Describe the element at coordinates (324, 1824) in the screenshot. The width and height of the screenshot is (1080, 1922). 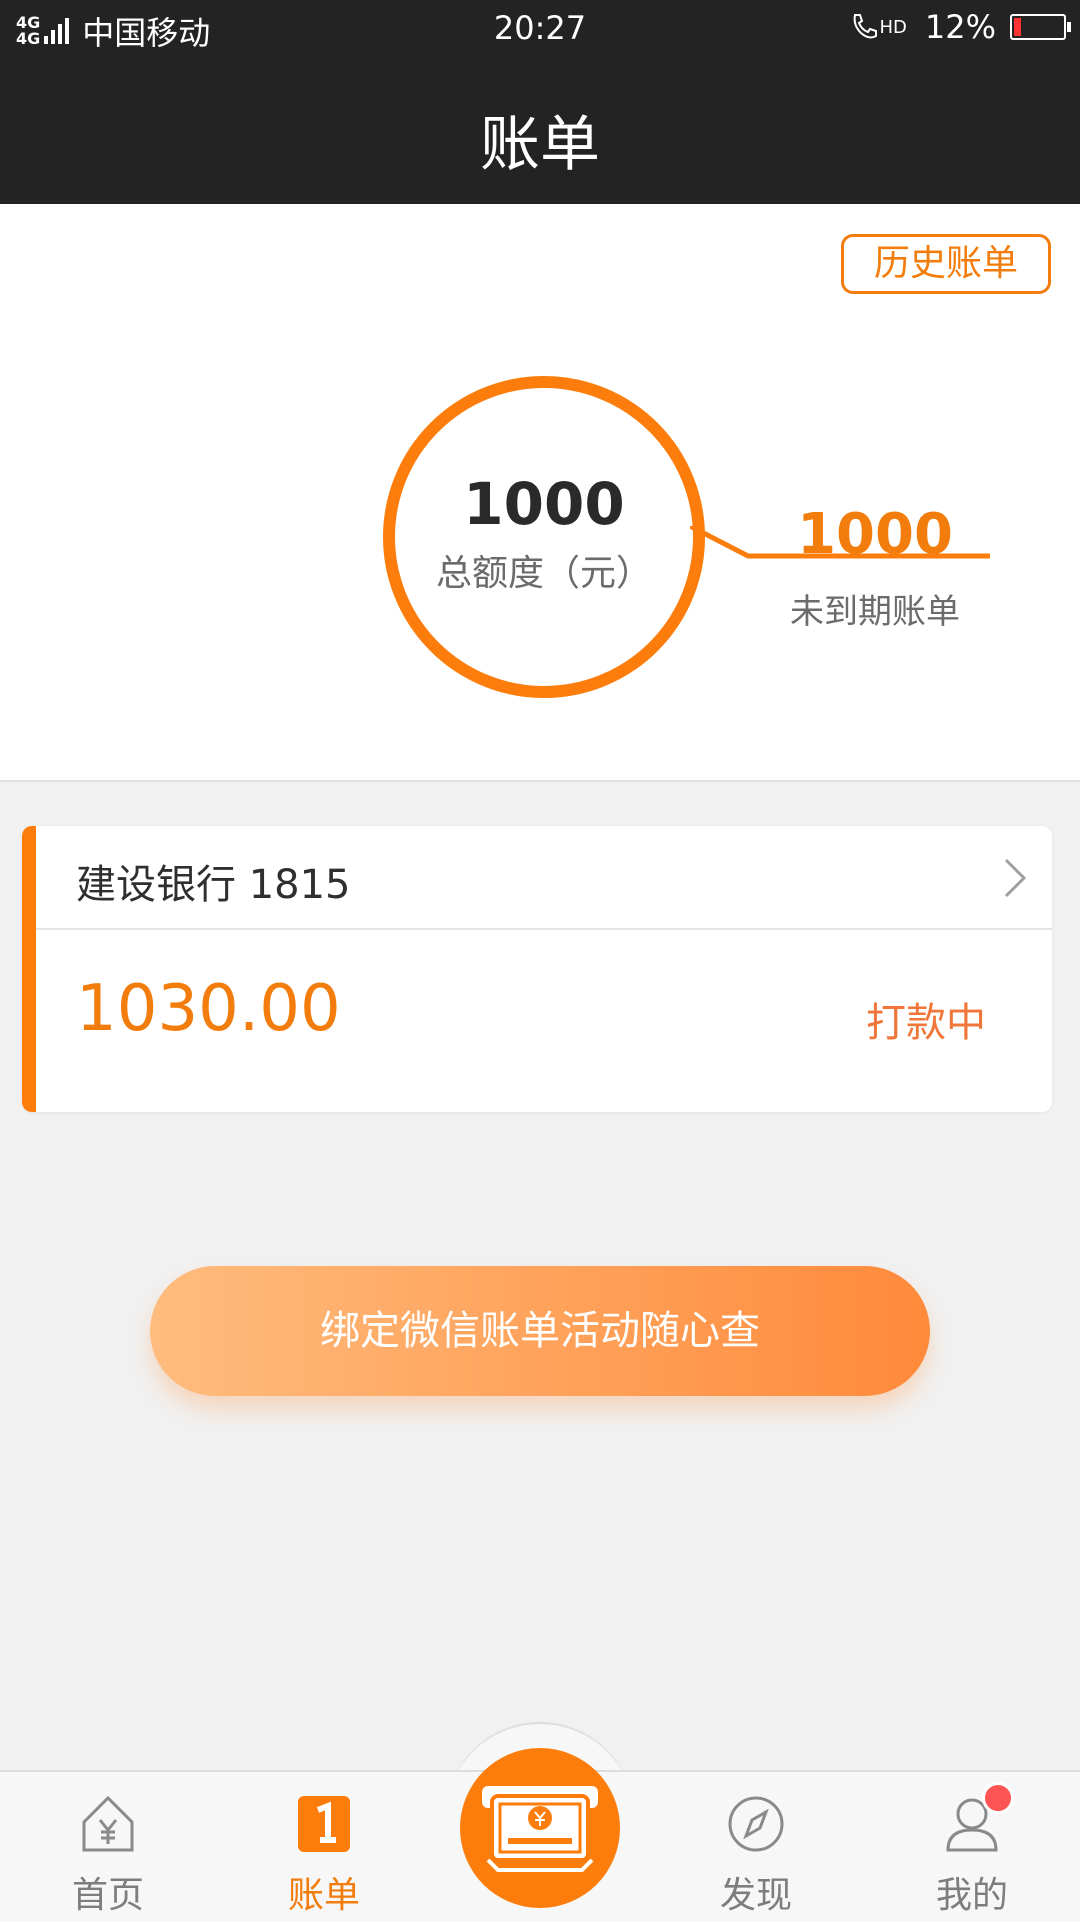
I see `bill-icon` at that location.